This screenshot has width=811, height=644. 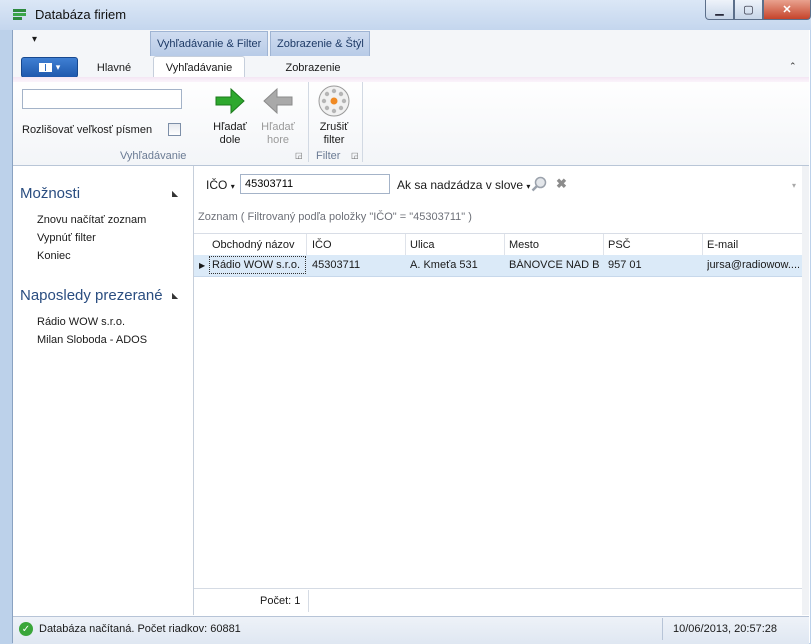 I want to click on status-datetime: 10/06/2013, 20:57:28, so click(x=725, y=629).